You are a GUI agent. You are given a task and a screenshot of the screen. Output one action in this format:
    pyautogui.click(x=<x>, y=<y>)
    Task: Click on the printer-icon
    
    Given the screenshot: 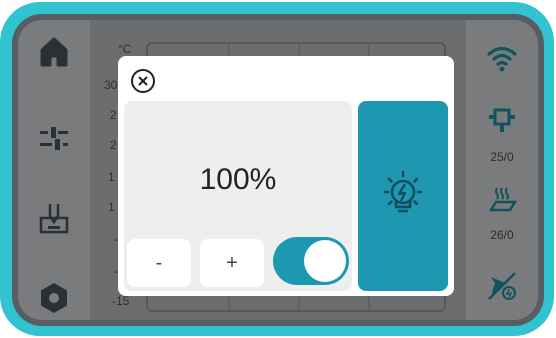 What is the action you would take?
    pyautogui.click(x=54, y=218)
    